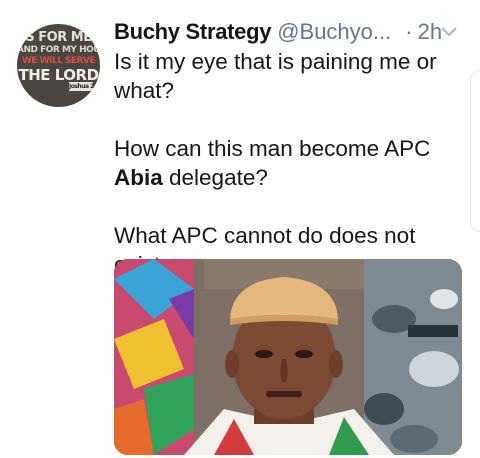 This screenshot has width=480, height=458. I want to click on tweet-timestamp: 2h, so click(430, 32).